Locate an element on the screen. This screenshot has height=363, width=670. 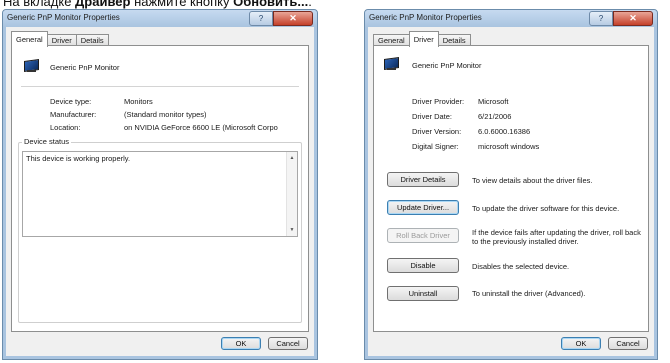
device-status-title: Device status is located at coordinates (47, 141).